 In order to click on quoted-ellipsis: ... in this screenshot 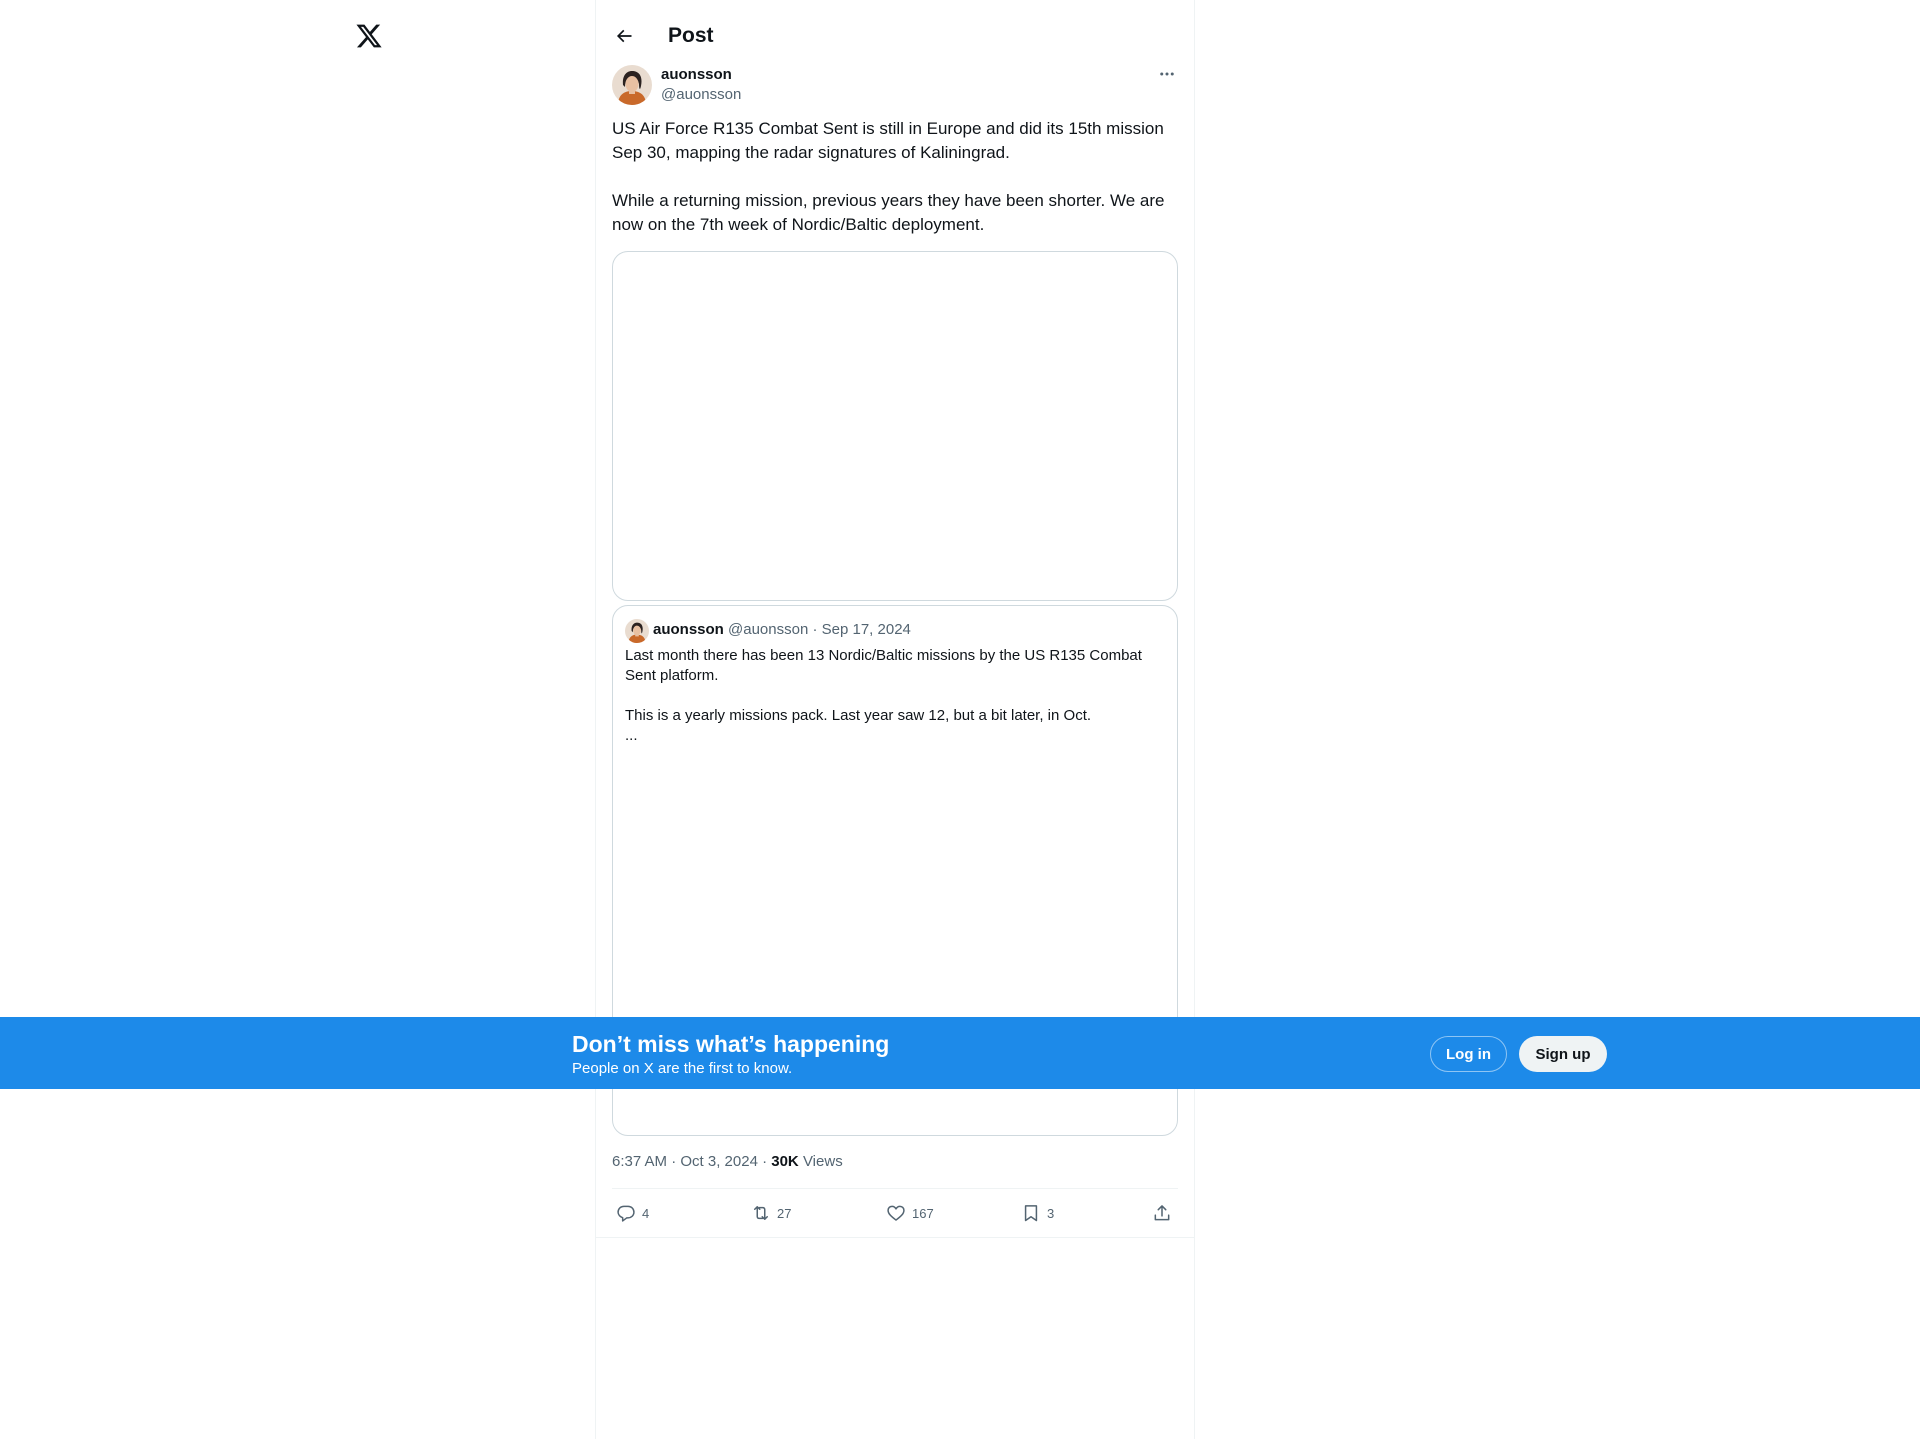, I will do `click(631, 735)`.